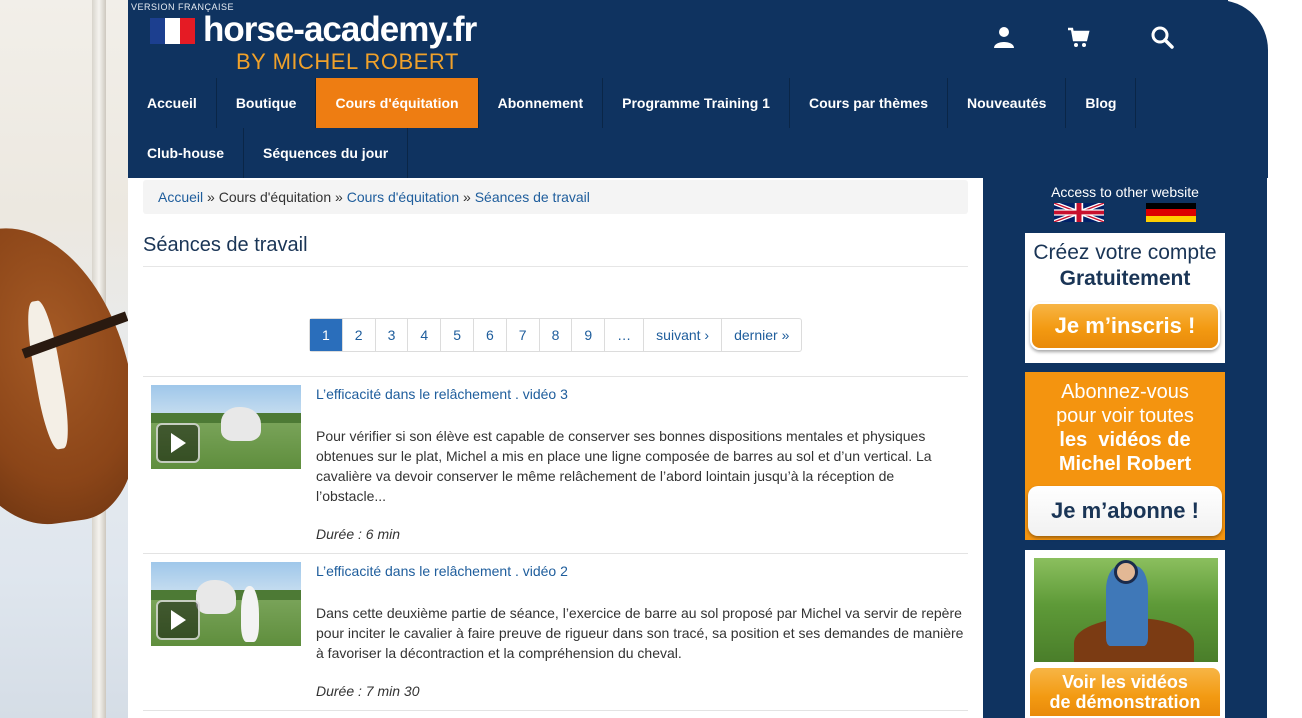 This screenshot has height=718, width=1302. What do you see at coordinates (696, 103) in the screenshot?
I see `nav-item-programme-training: Programme Training 1` at bounding box center [696, 103].